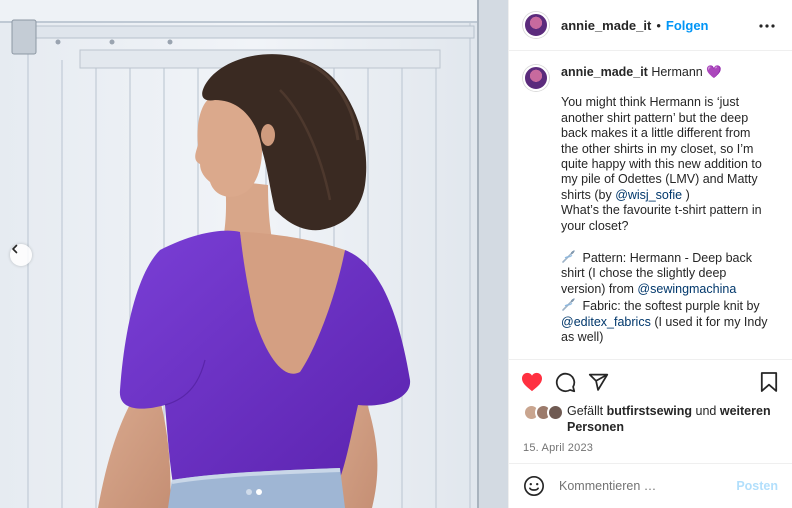  Describe the element at coordinates (650, 382) in the screenshot. I see `action-bar` at that location.